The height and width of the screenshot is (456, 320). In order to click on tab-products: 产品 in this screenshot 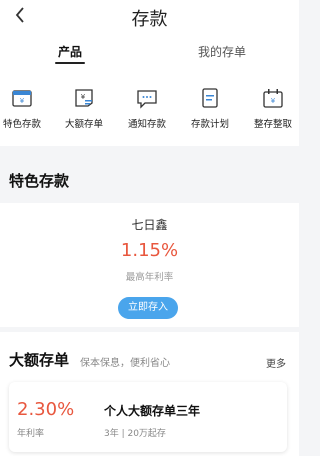, I will do `click(70, 53)`.